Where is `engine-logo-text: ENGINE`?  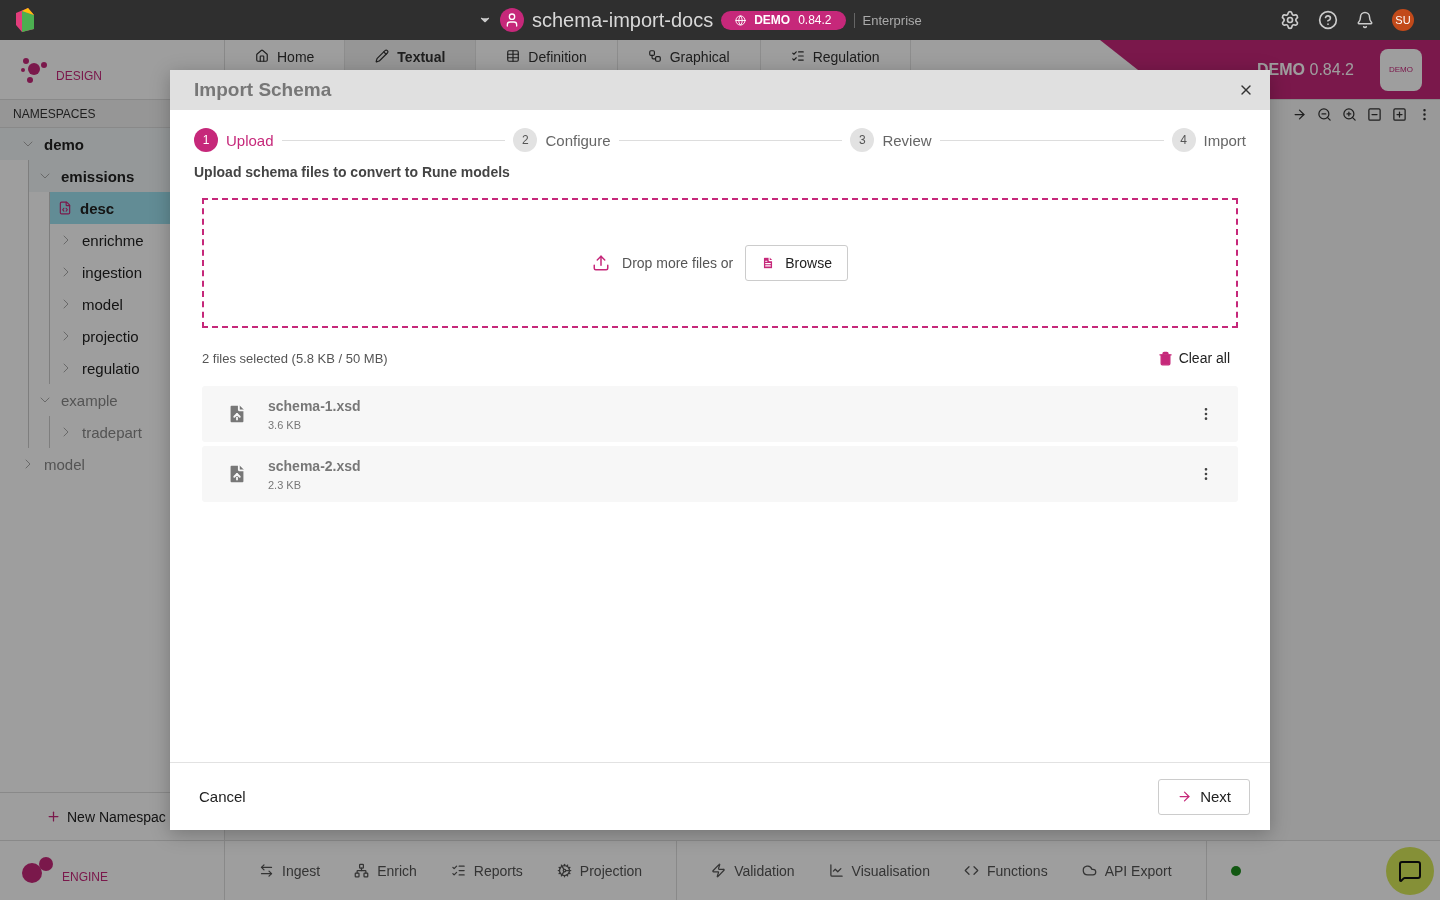
engine-logo-text: ENGINE is located at coordinates (85, 876).